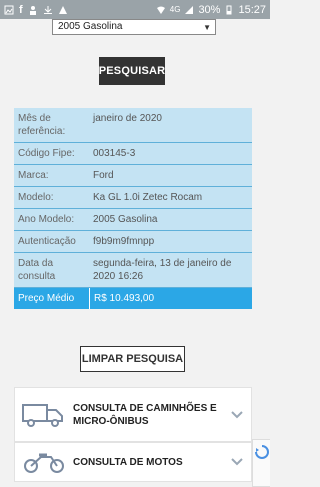 The image size is (320, 487). What do you see at coordinates (189, 9) in the screenshot?
I see `signal-icon` at bounding box center [189, 9].